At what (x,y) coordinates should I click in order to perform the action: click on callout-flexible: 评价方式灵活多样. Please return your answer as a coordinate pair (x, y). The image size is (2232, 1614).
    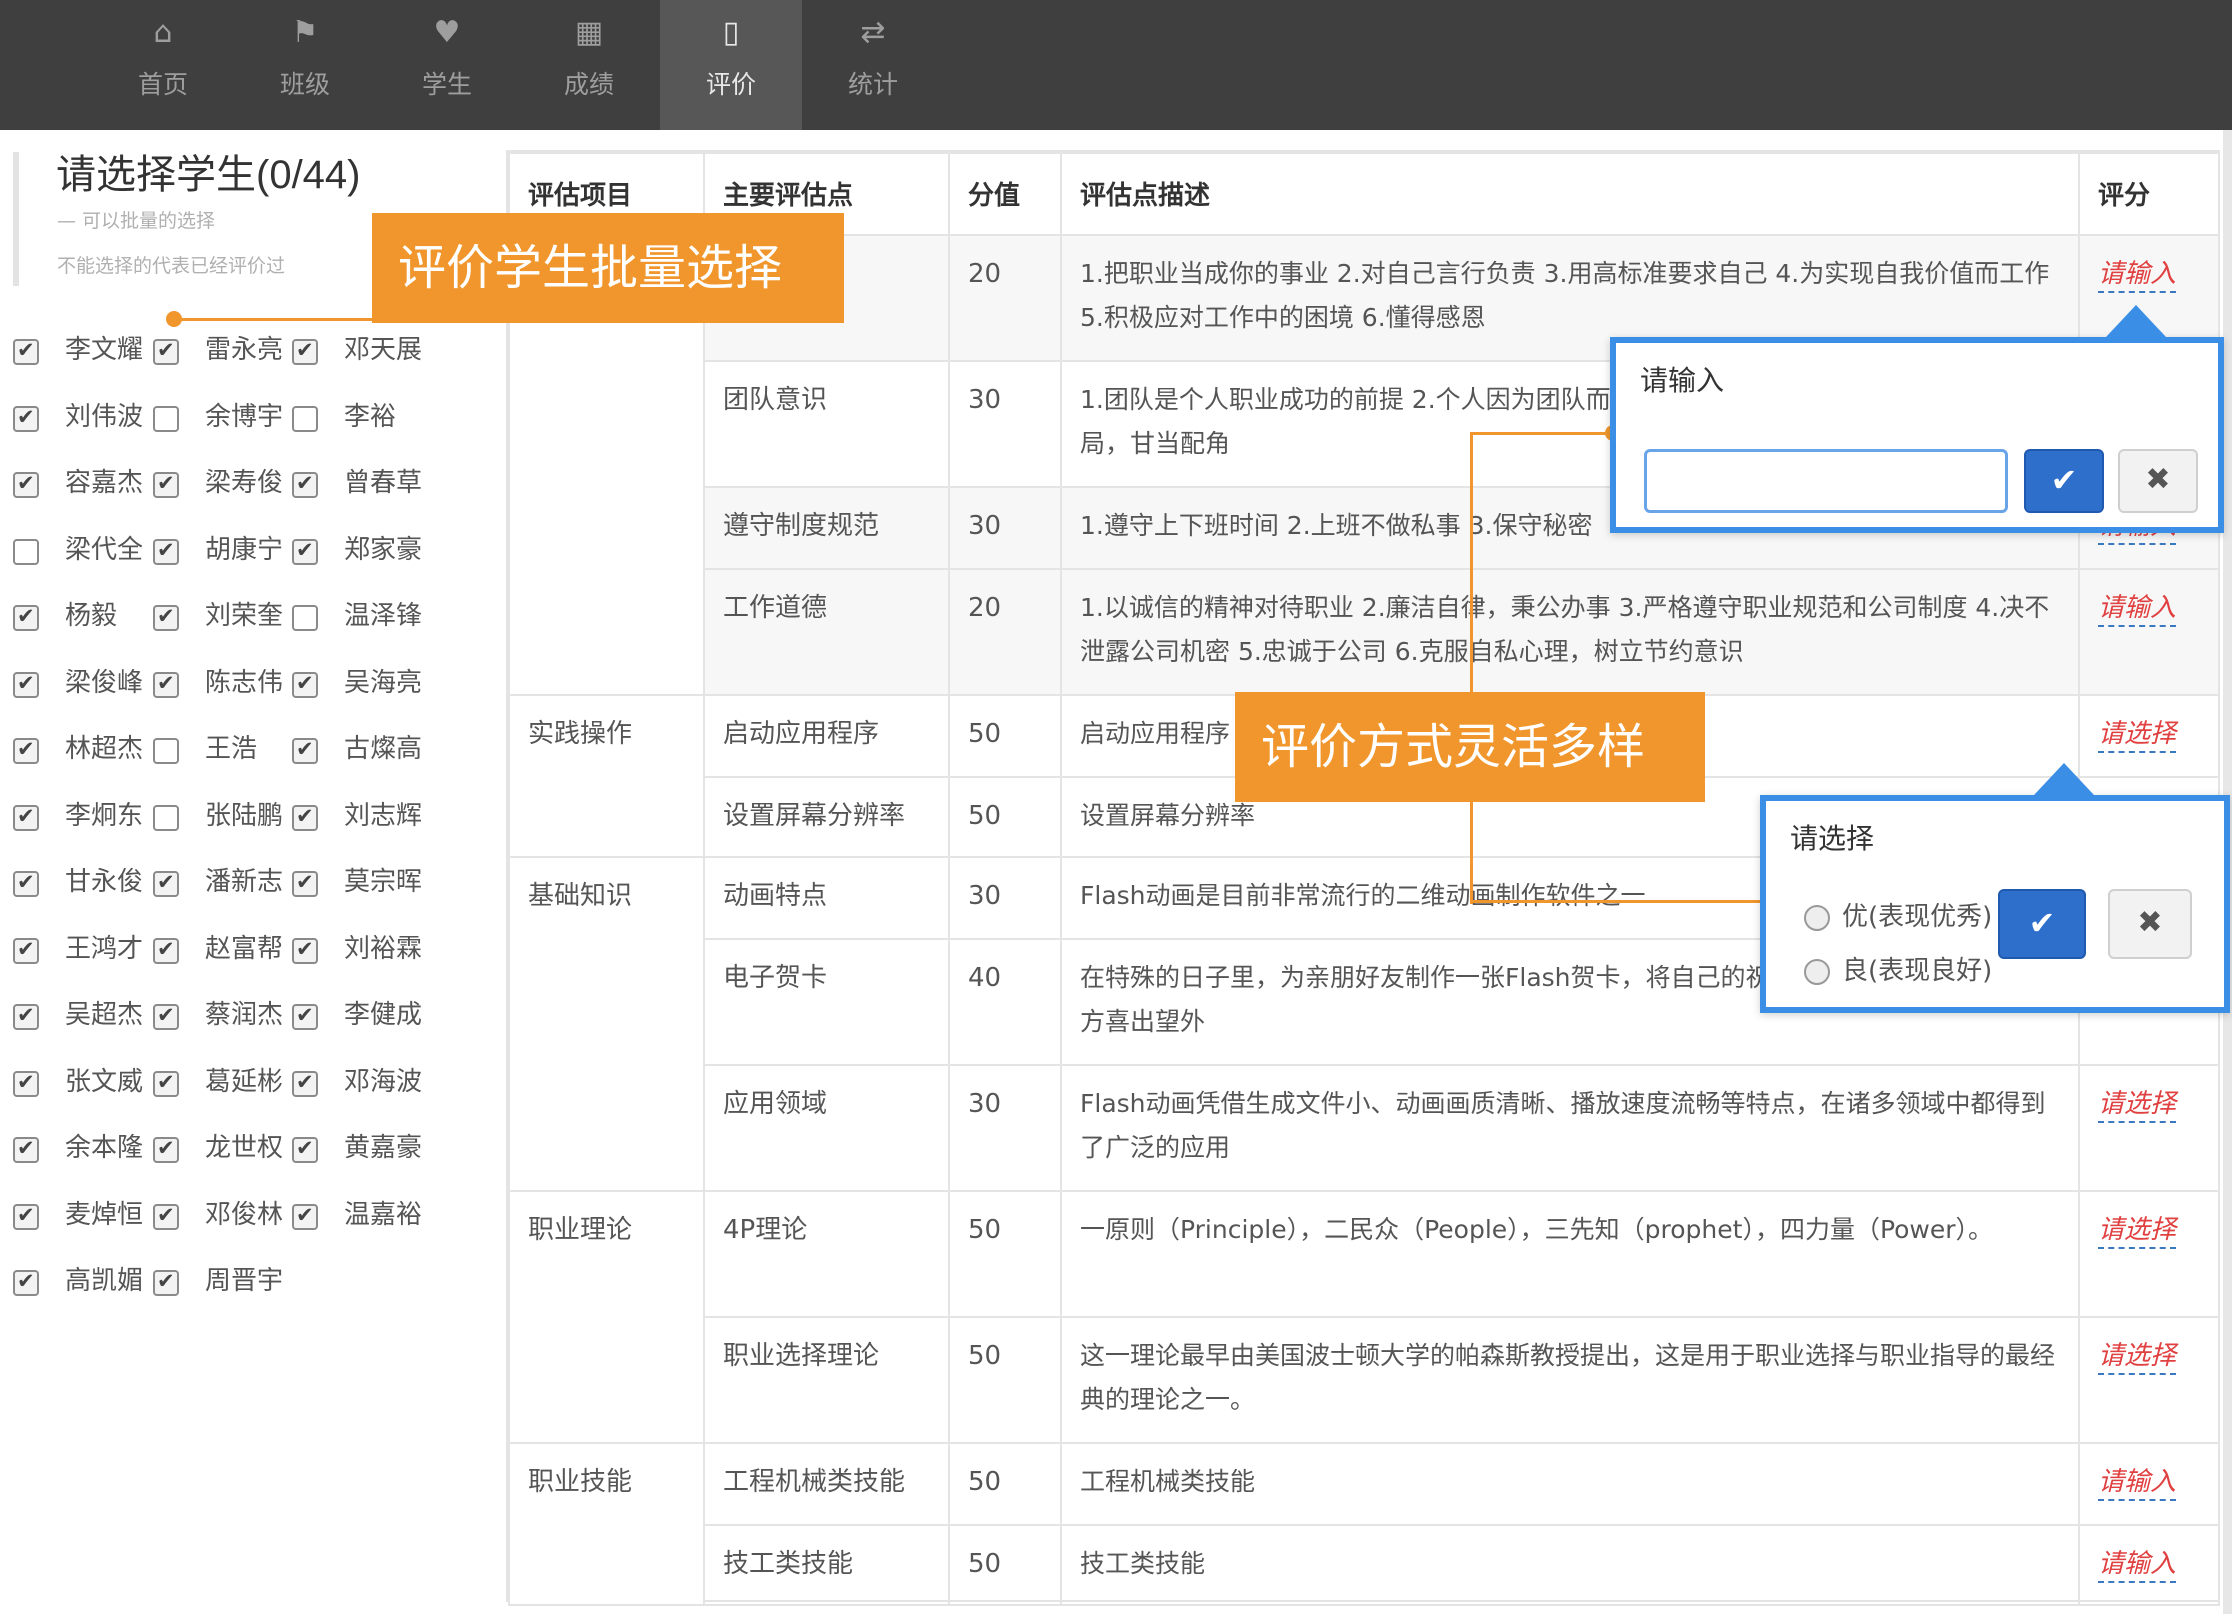
    Looking at the image, I should click on (1470, 747).